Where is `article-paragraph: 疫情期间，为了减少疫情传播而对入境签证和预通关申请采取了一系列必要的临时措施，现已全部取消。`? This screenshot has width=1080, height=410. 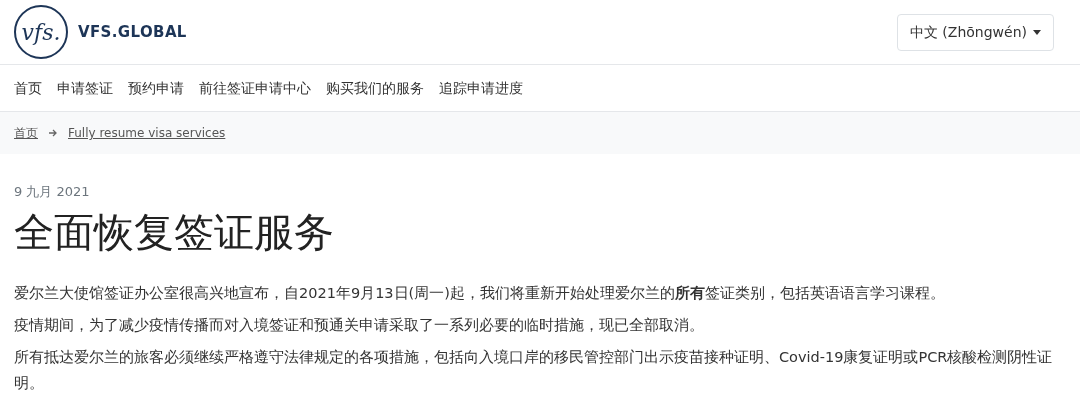
article-paragraph: 疫情期间，为了减少疫情传播而对入境签证和预通关申请采取了一系列必要的临时措施，现已全部取消。 is located at coordinates (359, 325).